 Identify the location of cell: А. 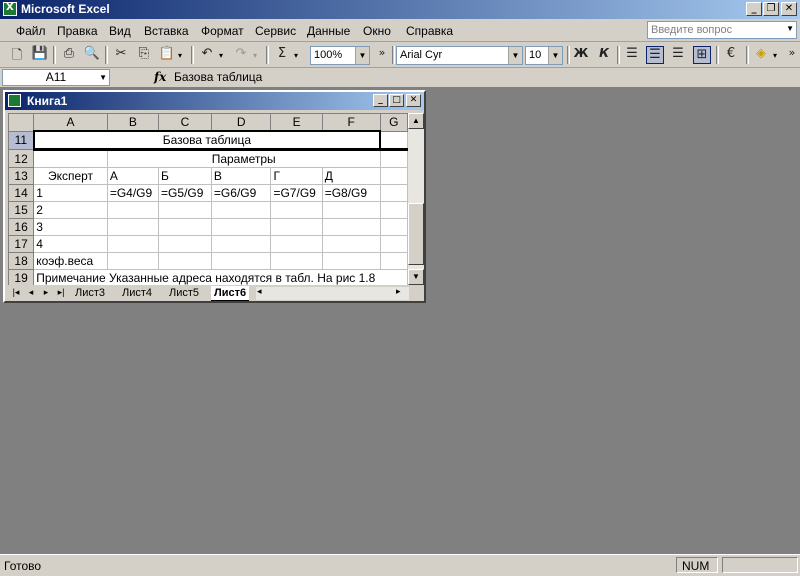
(133, 176).